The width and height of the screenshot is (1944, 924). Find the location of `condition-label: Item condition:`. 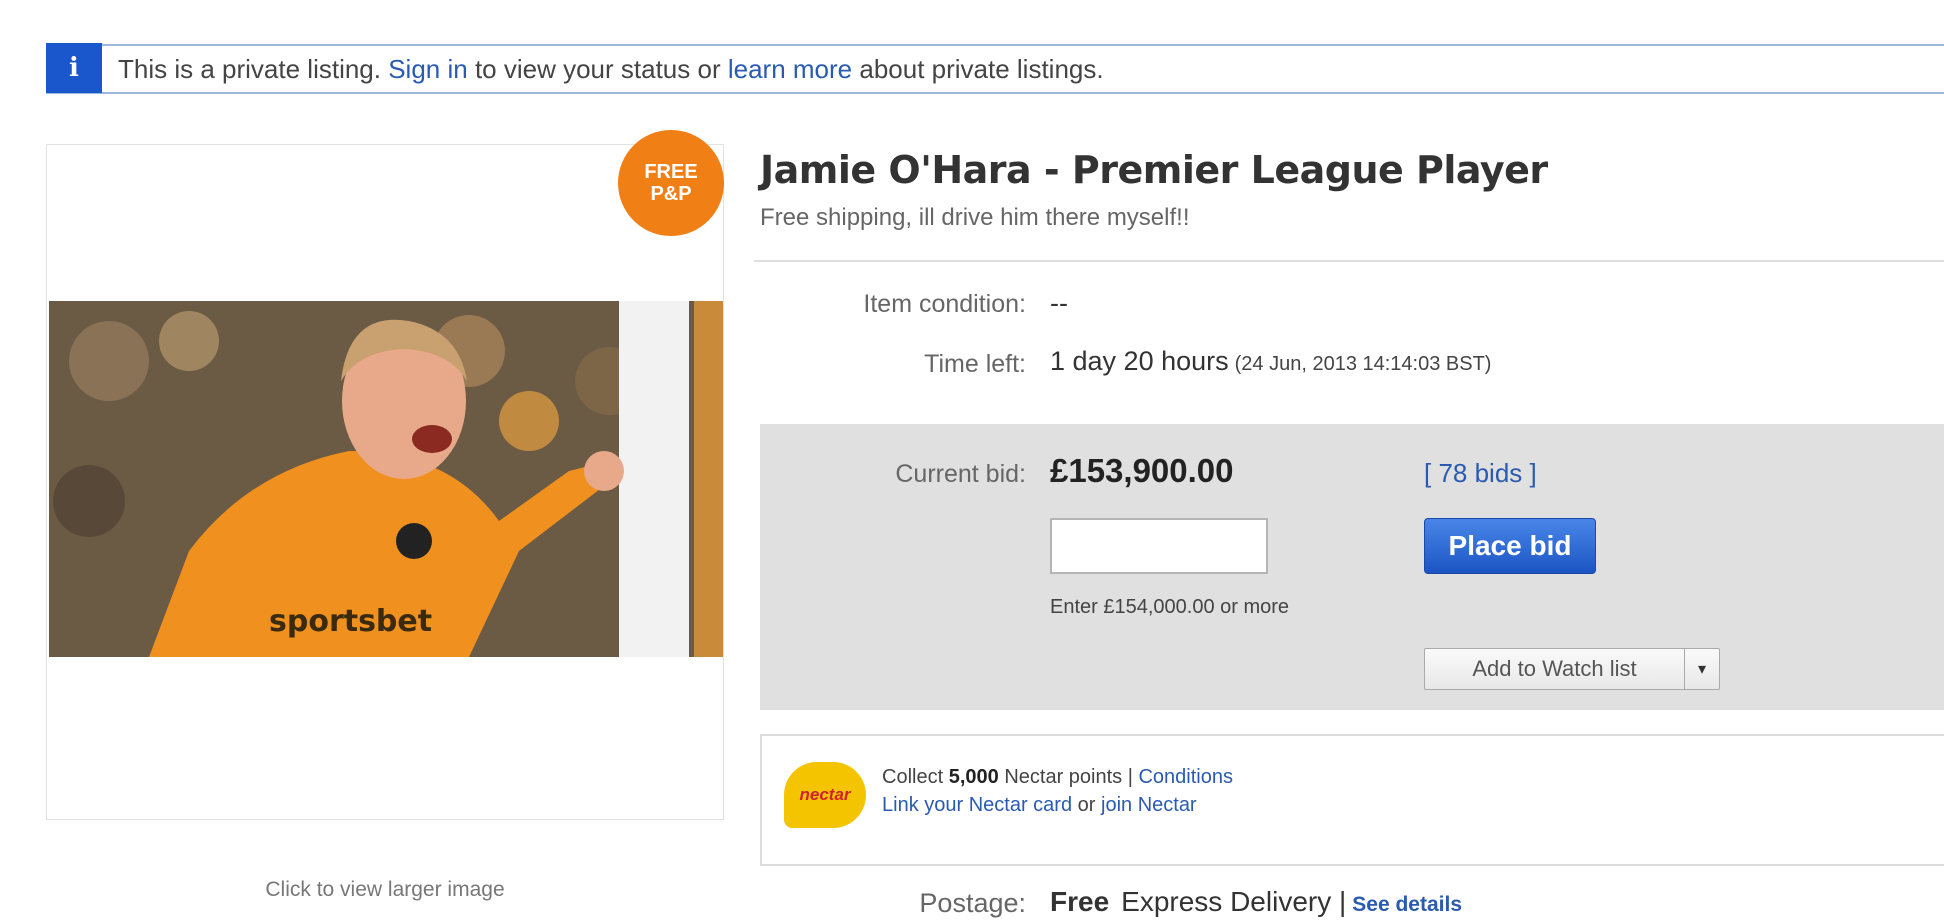

condition-label: Item condition: is located at coordinates (944, 304).